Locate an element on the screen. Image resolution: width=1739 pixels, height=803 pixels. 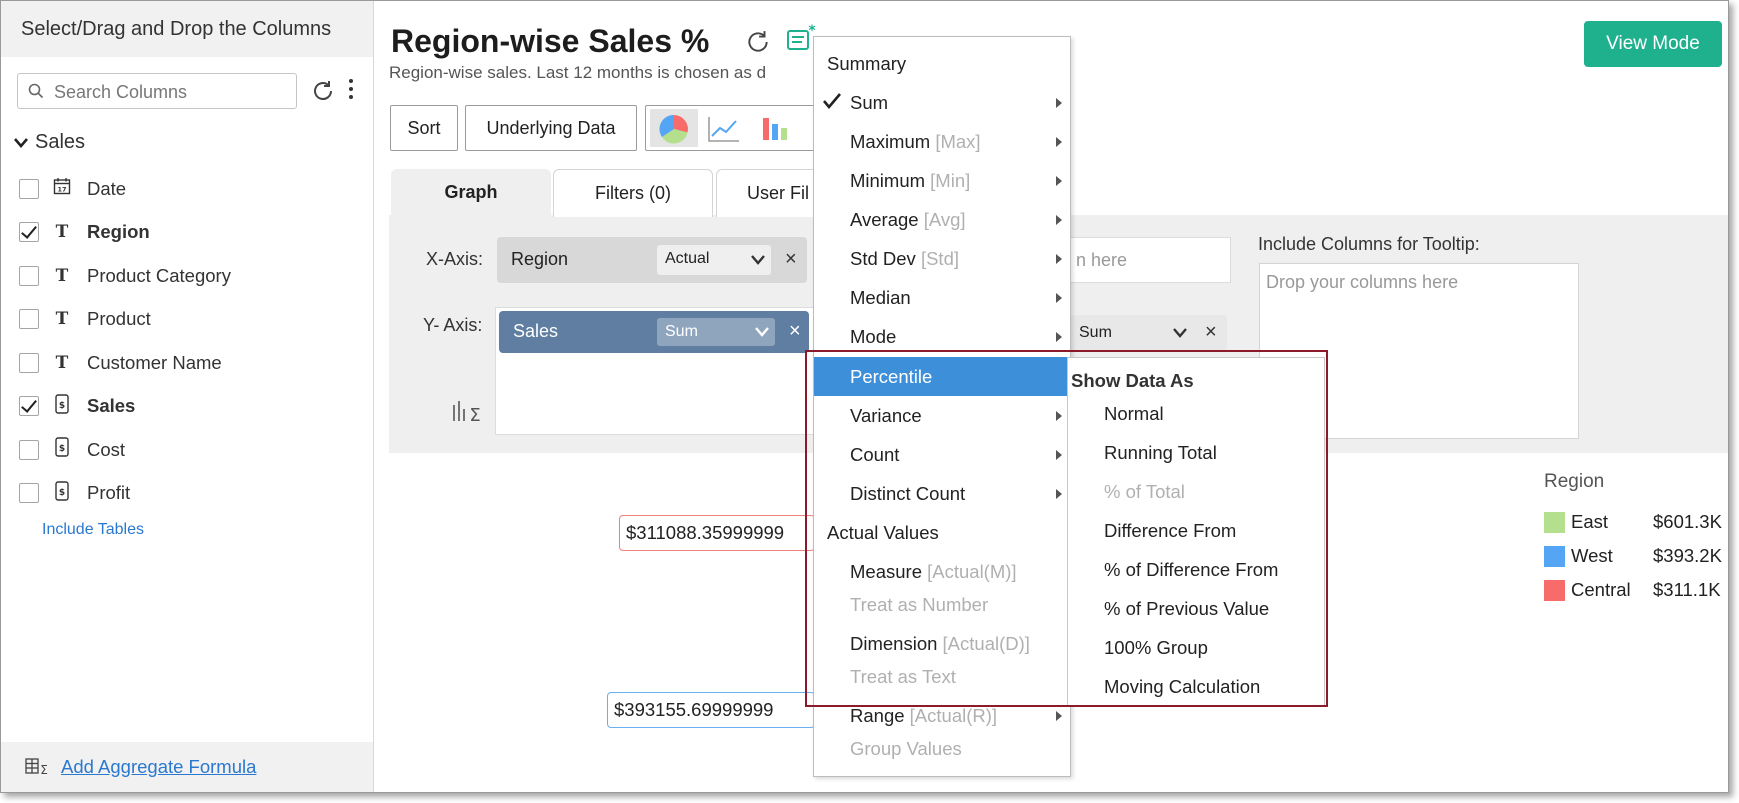
remove-secondary-icon: × is located at coordinates (1211, 332).